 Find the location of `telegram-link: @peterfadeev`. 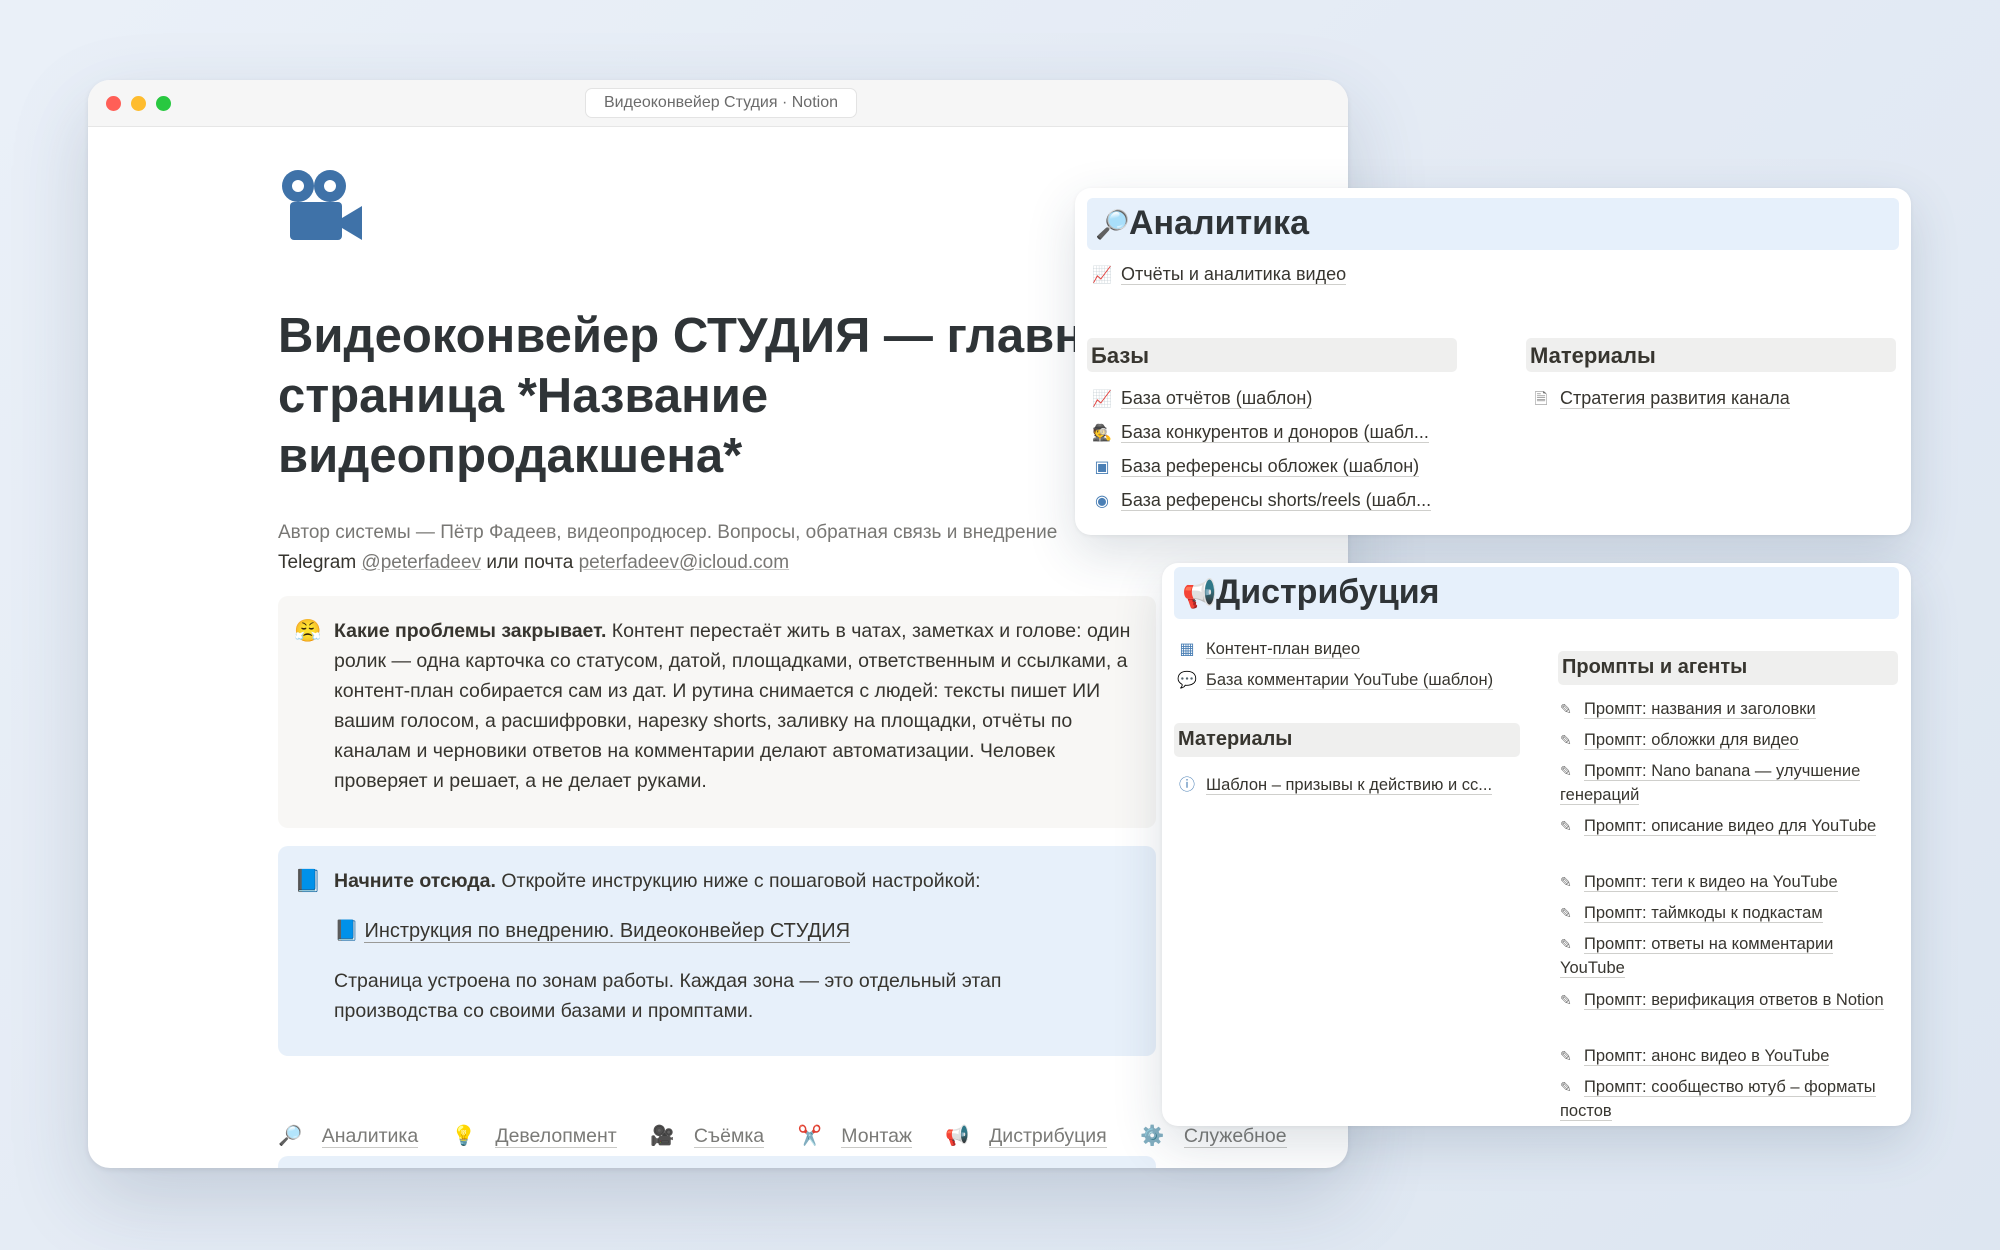

telegram-link: @peterfadeev is located at coordinates (421, 562).